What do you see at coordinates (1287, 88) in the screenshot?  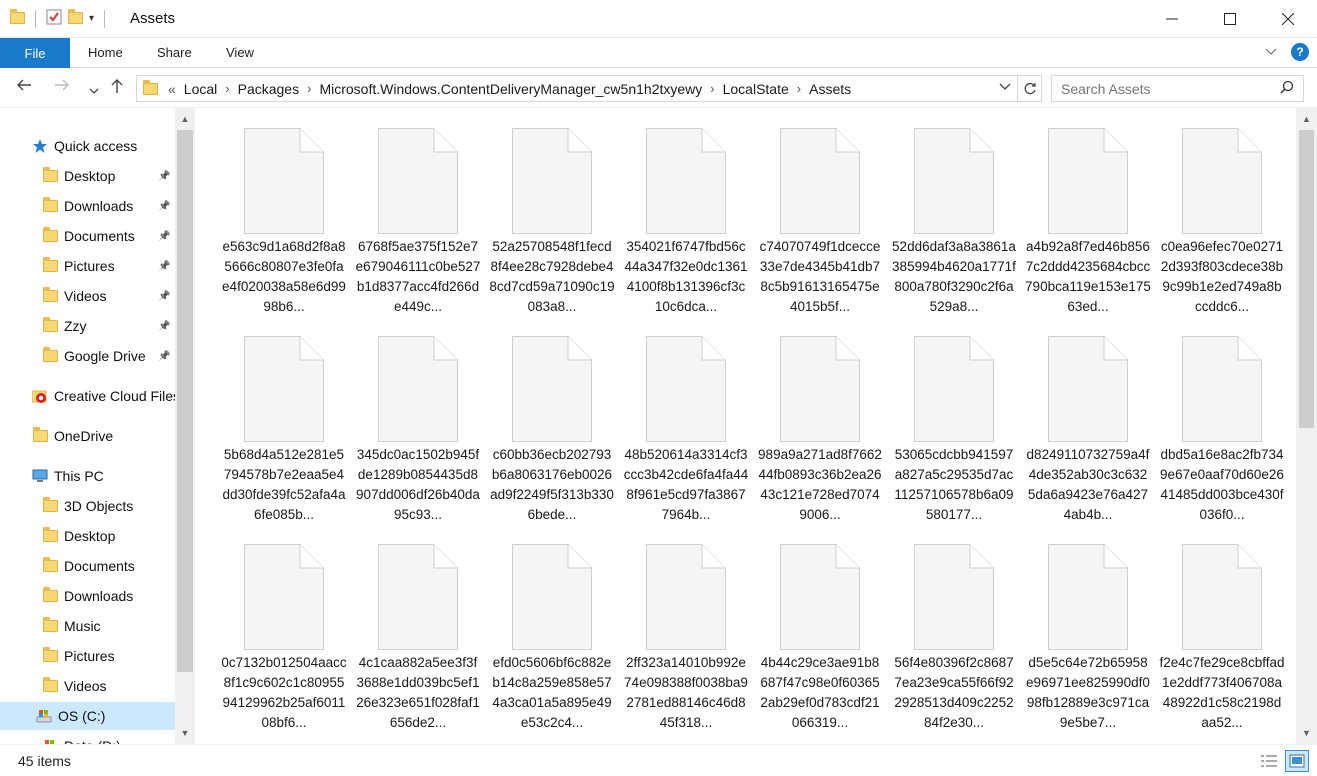 I see `search-icon` at bounding box center [1287, 88].